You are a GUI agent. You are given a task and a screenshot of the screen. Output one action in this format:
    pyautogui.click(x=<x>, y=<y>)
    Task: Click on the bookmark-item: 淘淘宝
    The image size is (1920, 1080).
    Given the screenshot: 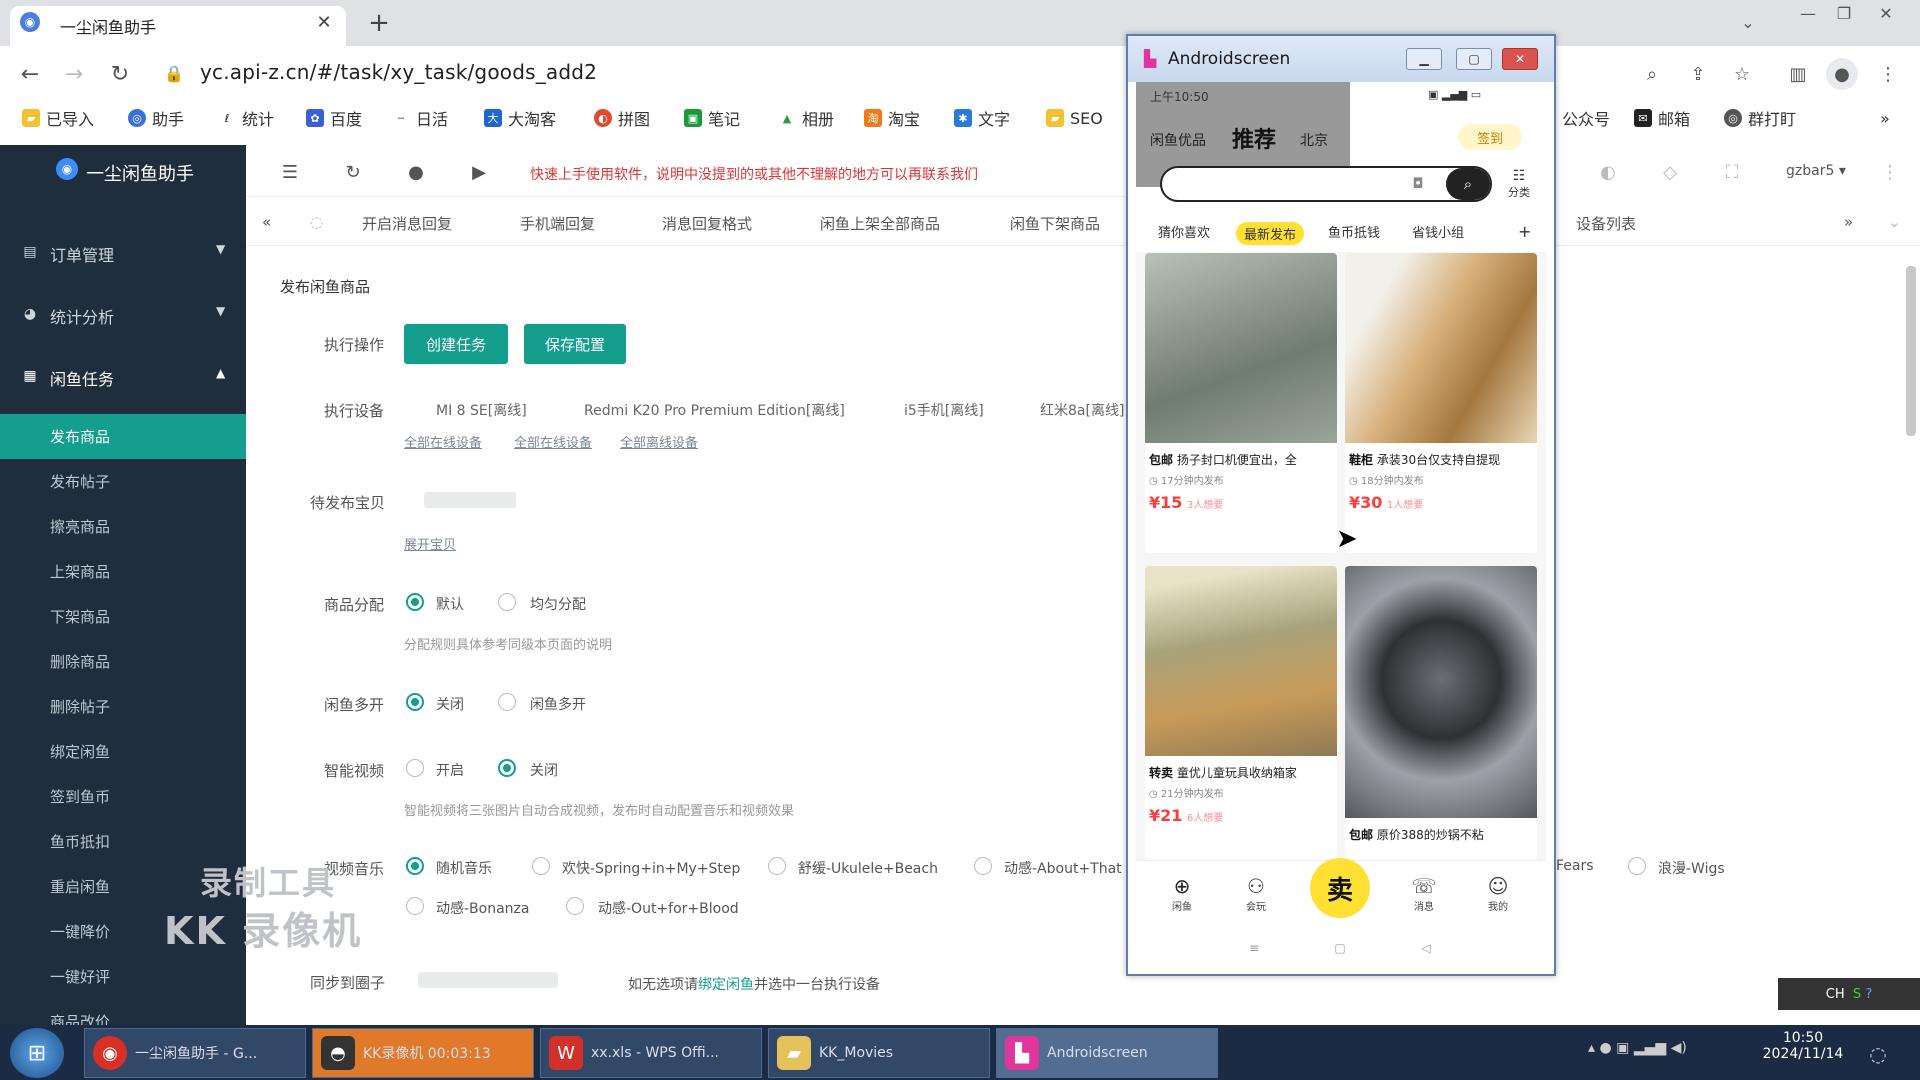 What is the action you would take?
    pyautogui.click(x=892, y=118)
    